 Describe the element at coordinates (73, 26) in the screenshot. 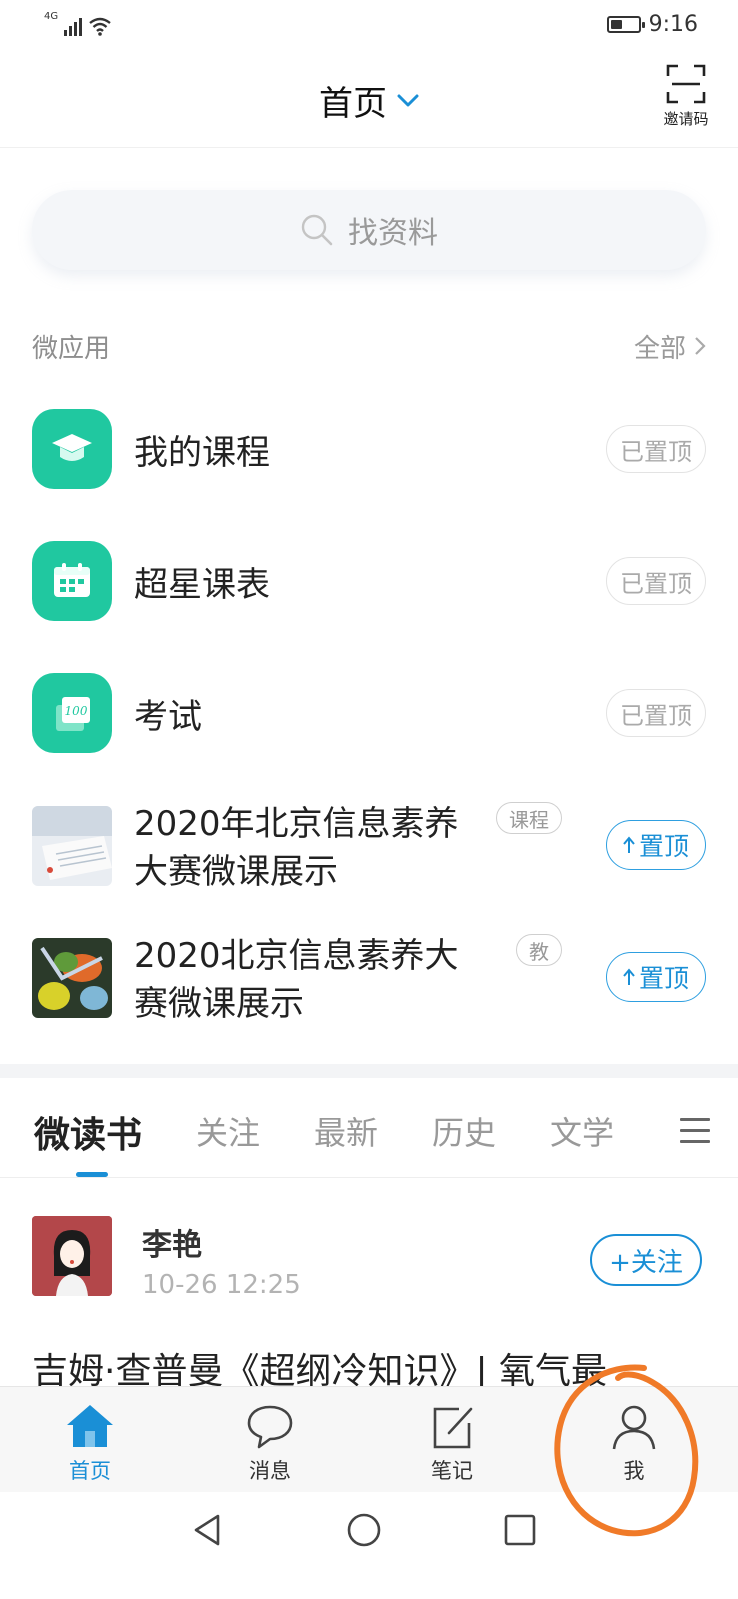

I see `signal-icon` at that location.